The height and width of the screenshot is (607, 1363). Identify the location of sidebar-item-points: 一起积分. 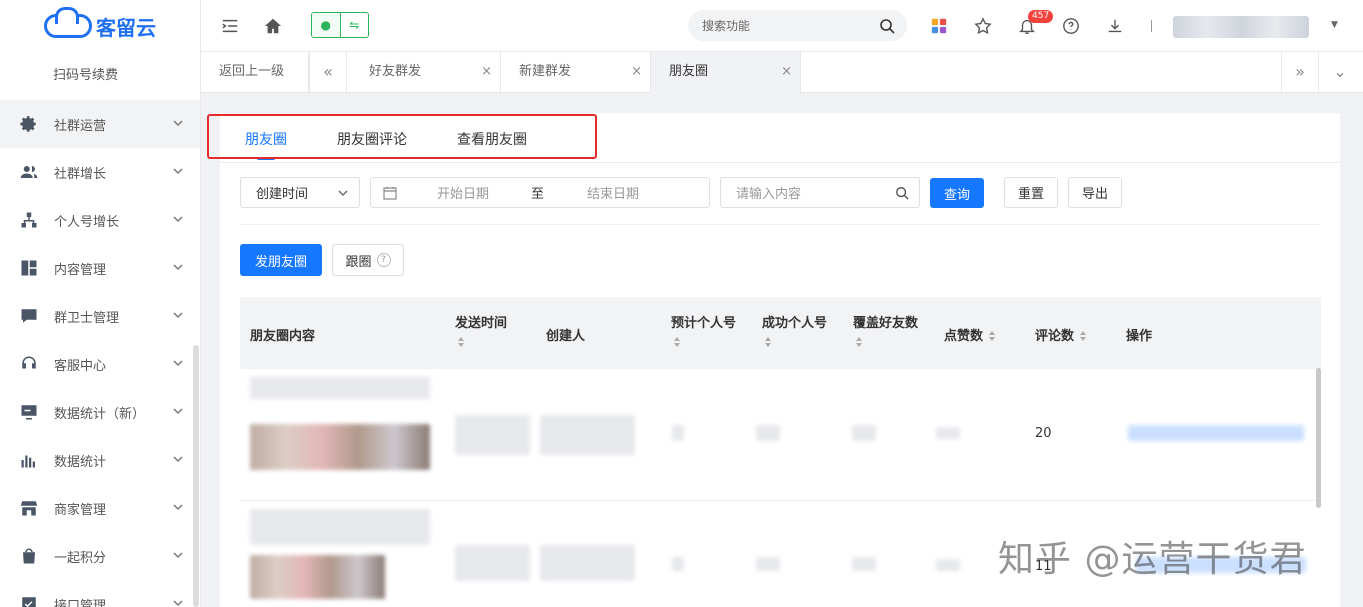
(100, 556).